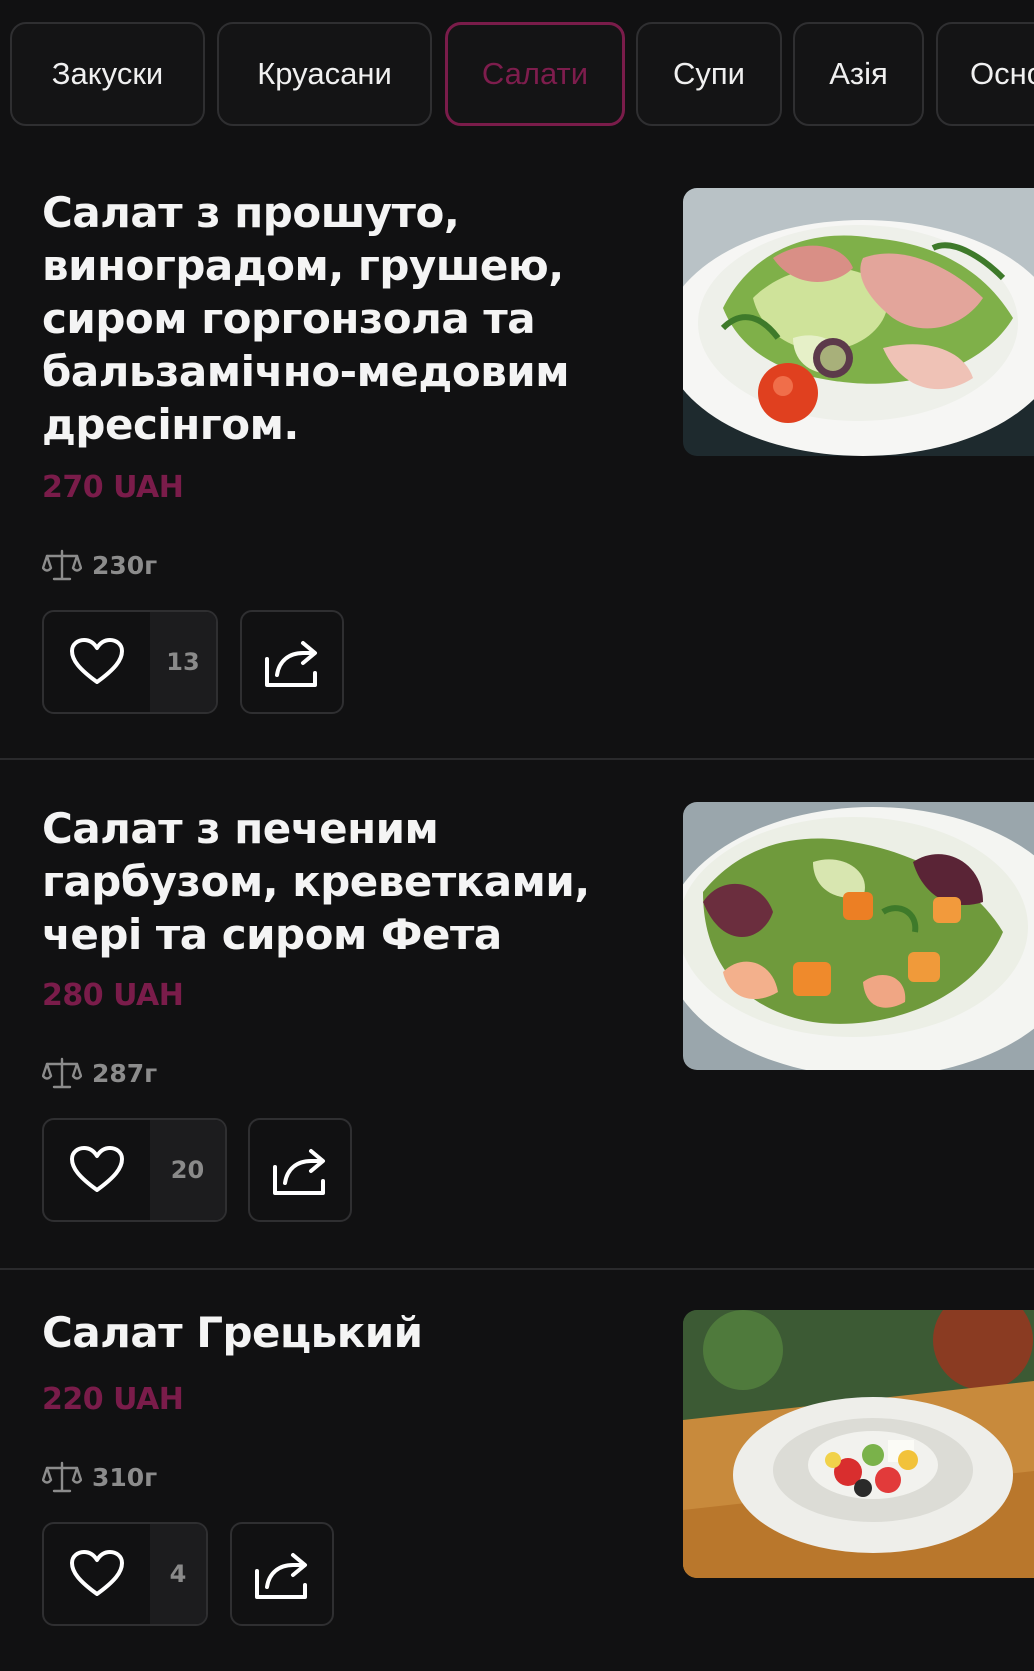 The image size is (1034, 1671). Describe the element at coordinates (113, 995) in the screenshot. I see `item-price: 280 UAH` at that location.